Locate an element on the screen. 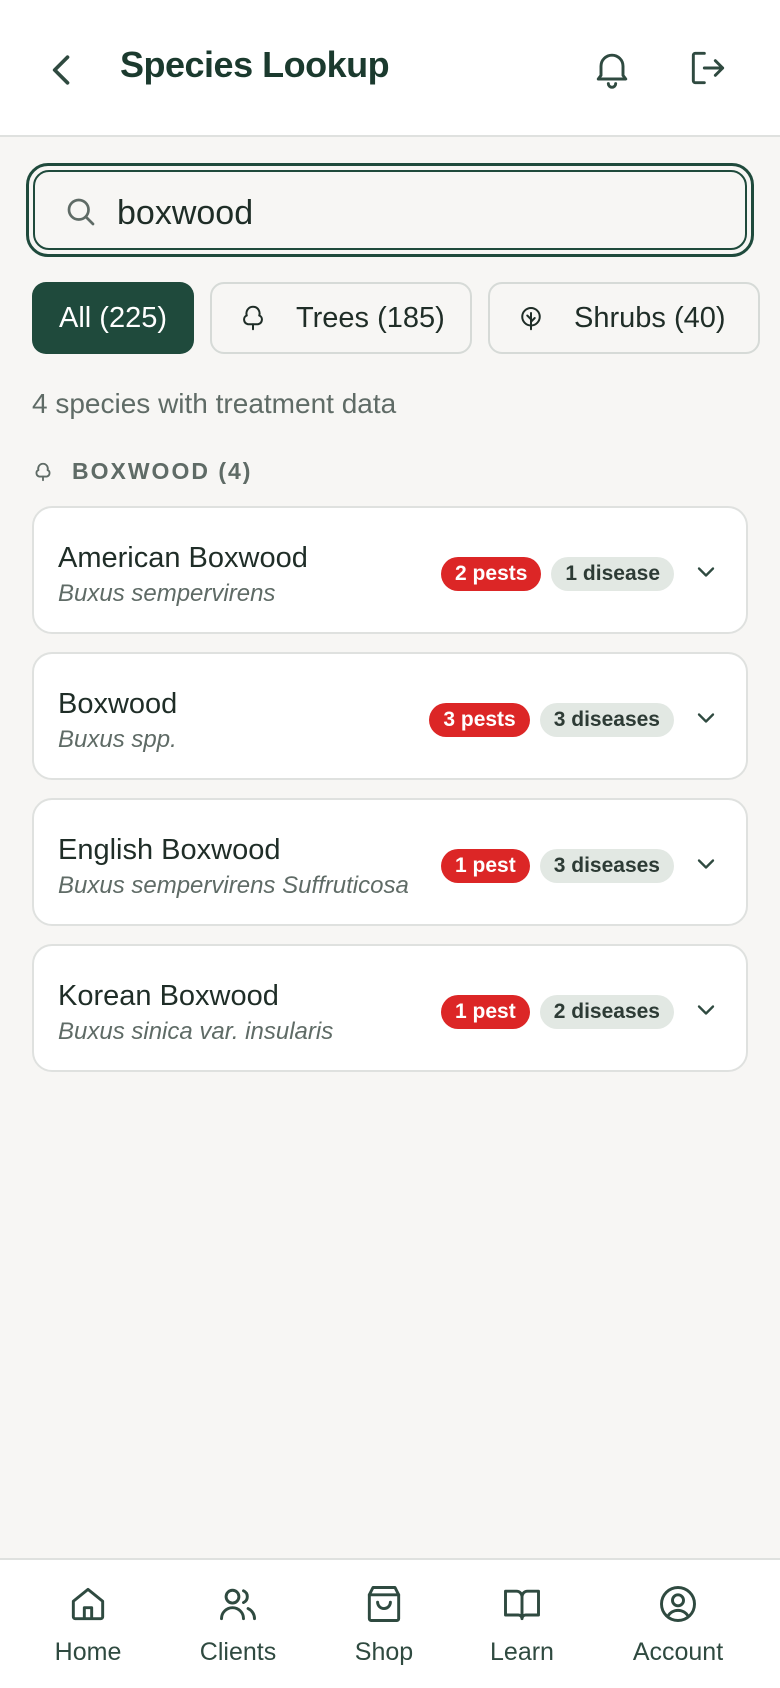  bottom-nav: Home Clients Shop Learn Account is located at coordinates (390, 1623).